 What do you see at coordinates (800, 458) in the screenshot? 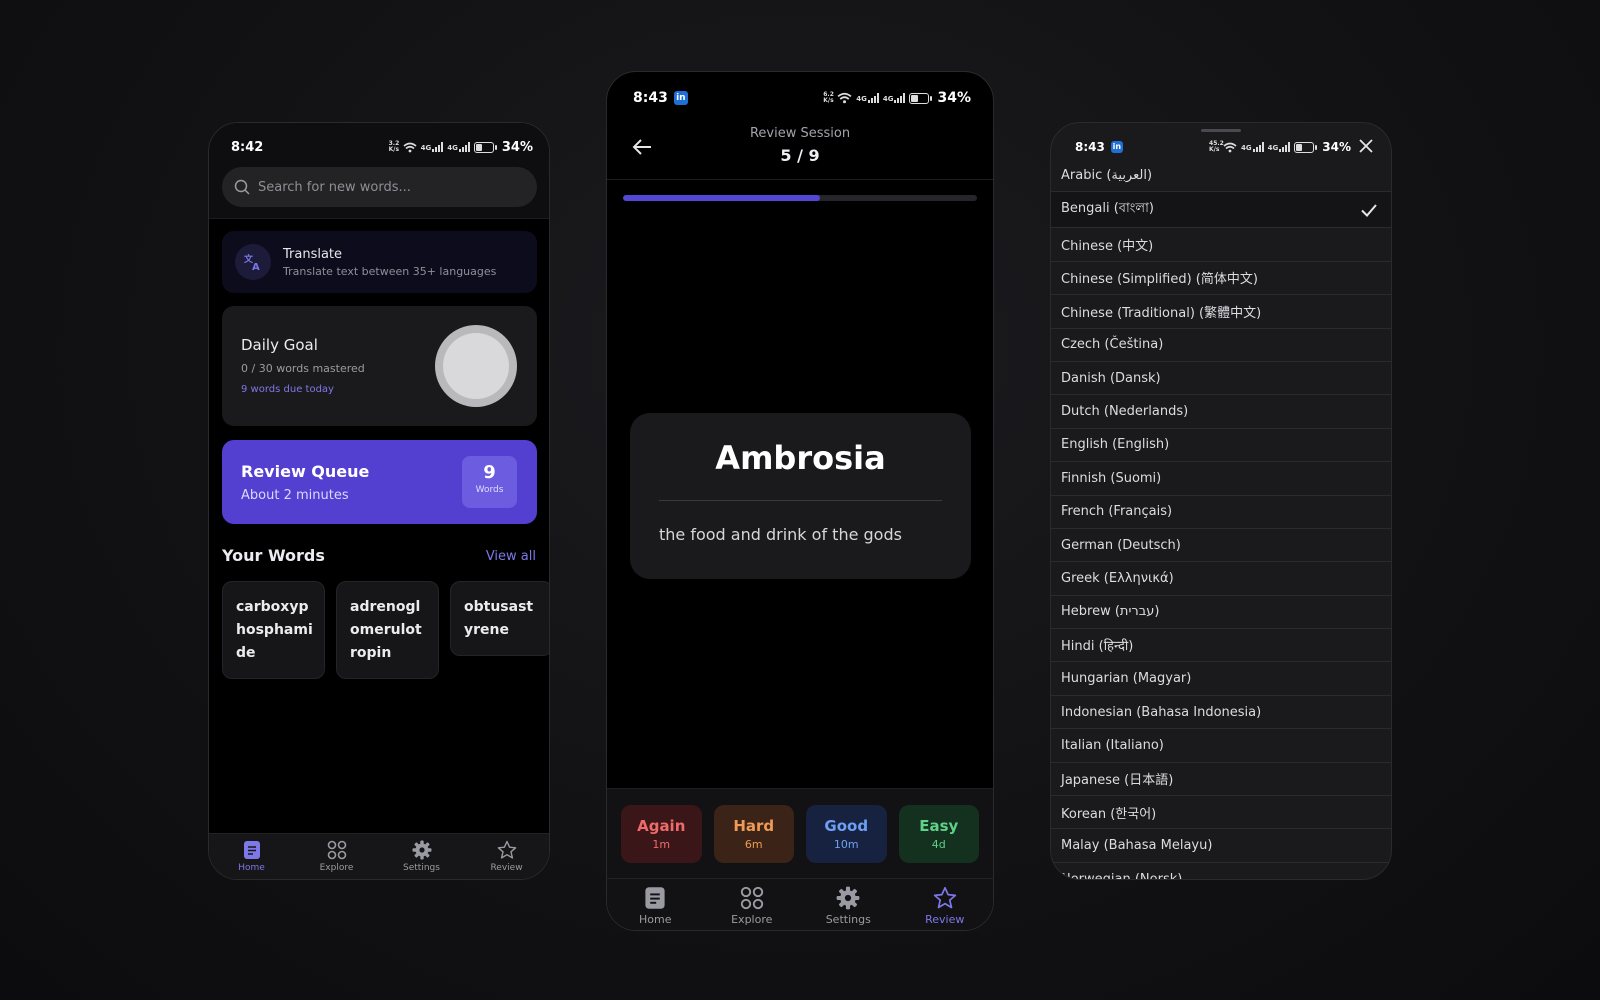
I see `flashcard-word: Ambrosia` at bounding box center [800, 458].